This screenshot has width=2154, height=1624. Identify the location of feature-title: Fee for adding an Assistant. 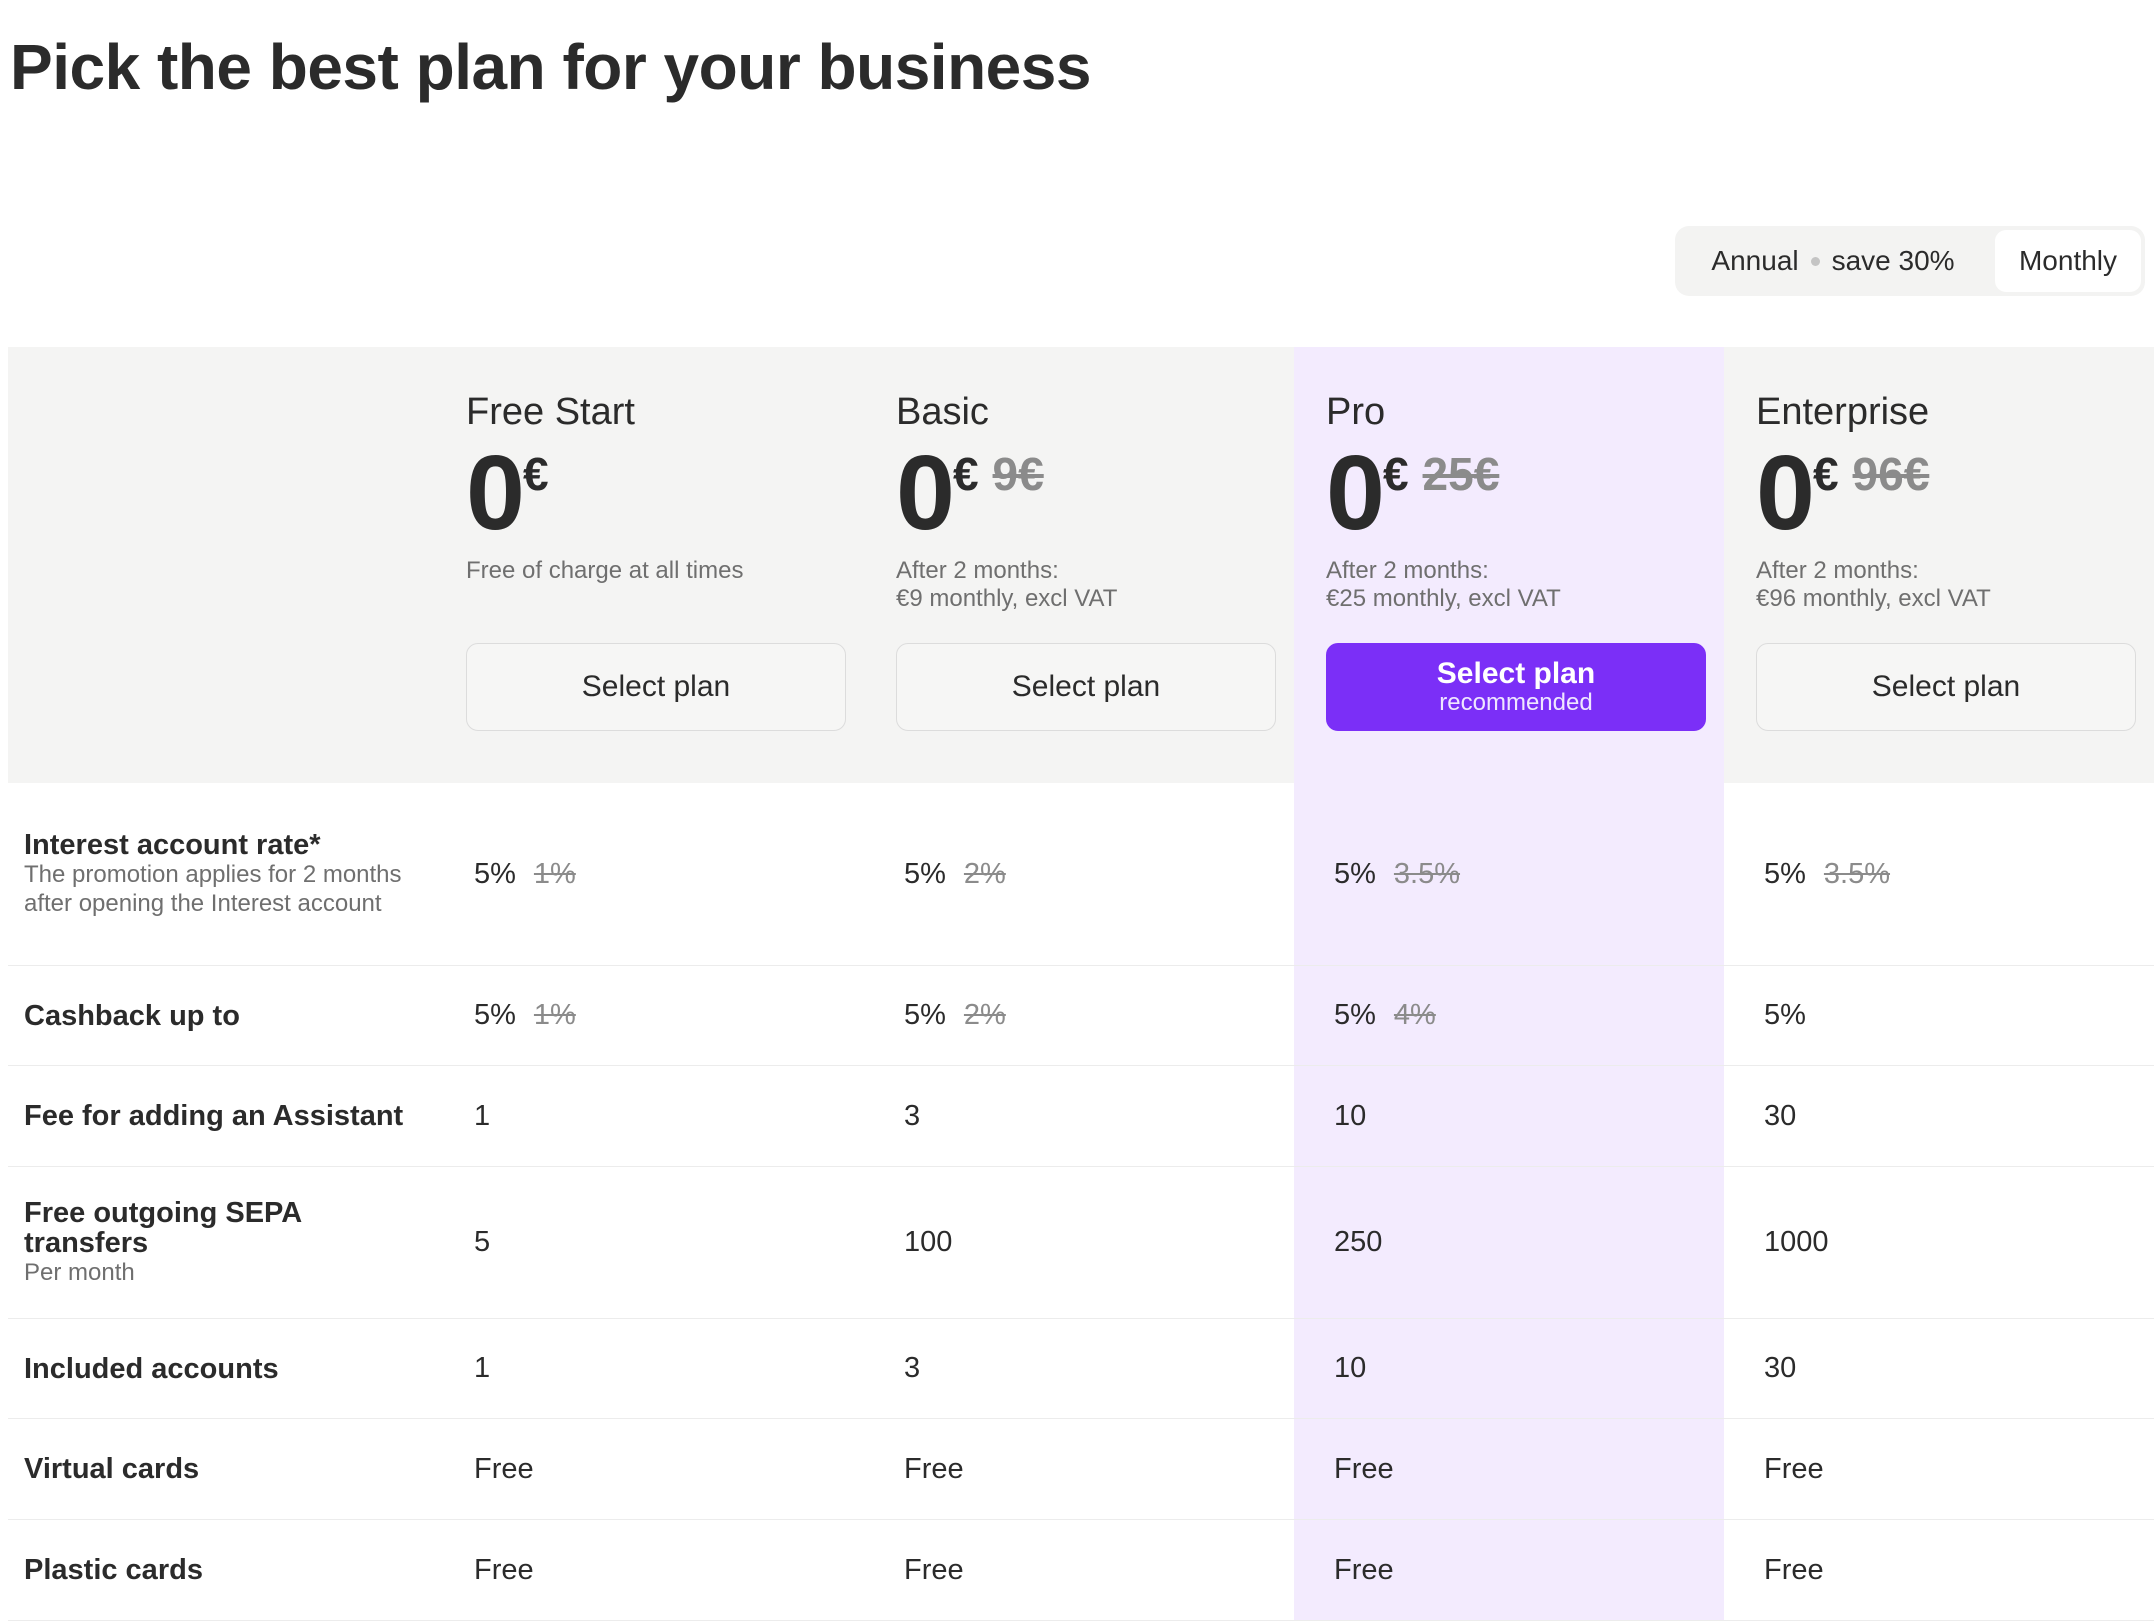
(214, 1116).